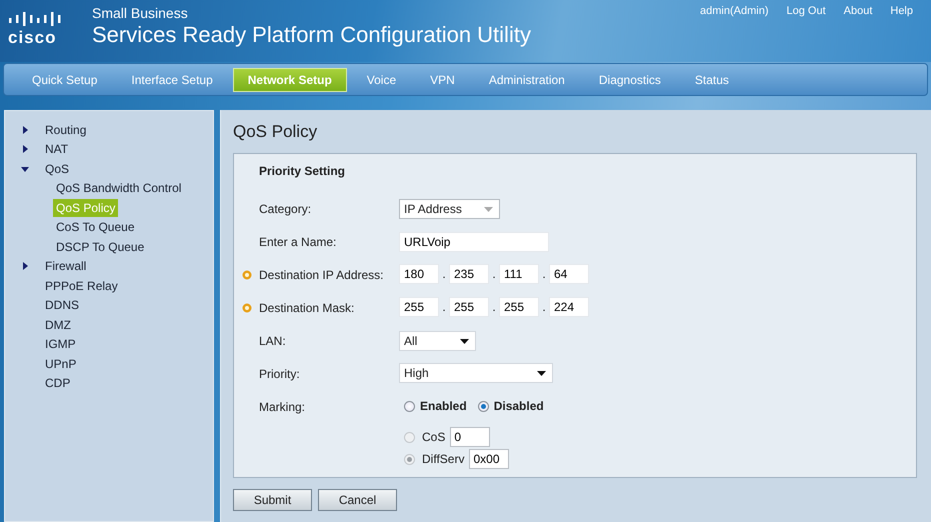 Image resolution: width=931 pixels, height=522 pixels. I want to click on section-heading: Priority Setting, so click(302, 171).